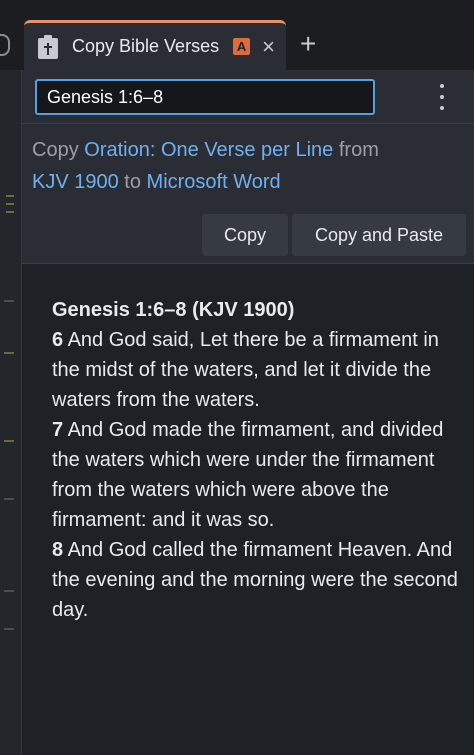  I want to click on target-link: Microsoft Word, so click(214, 182).